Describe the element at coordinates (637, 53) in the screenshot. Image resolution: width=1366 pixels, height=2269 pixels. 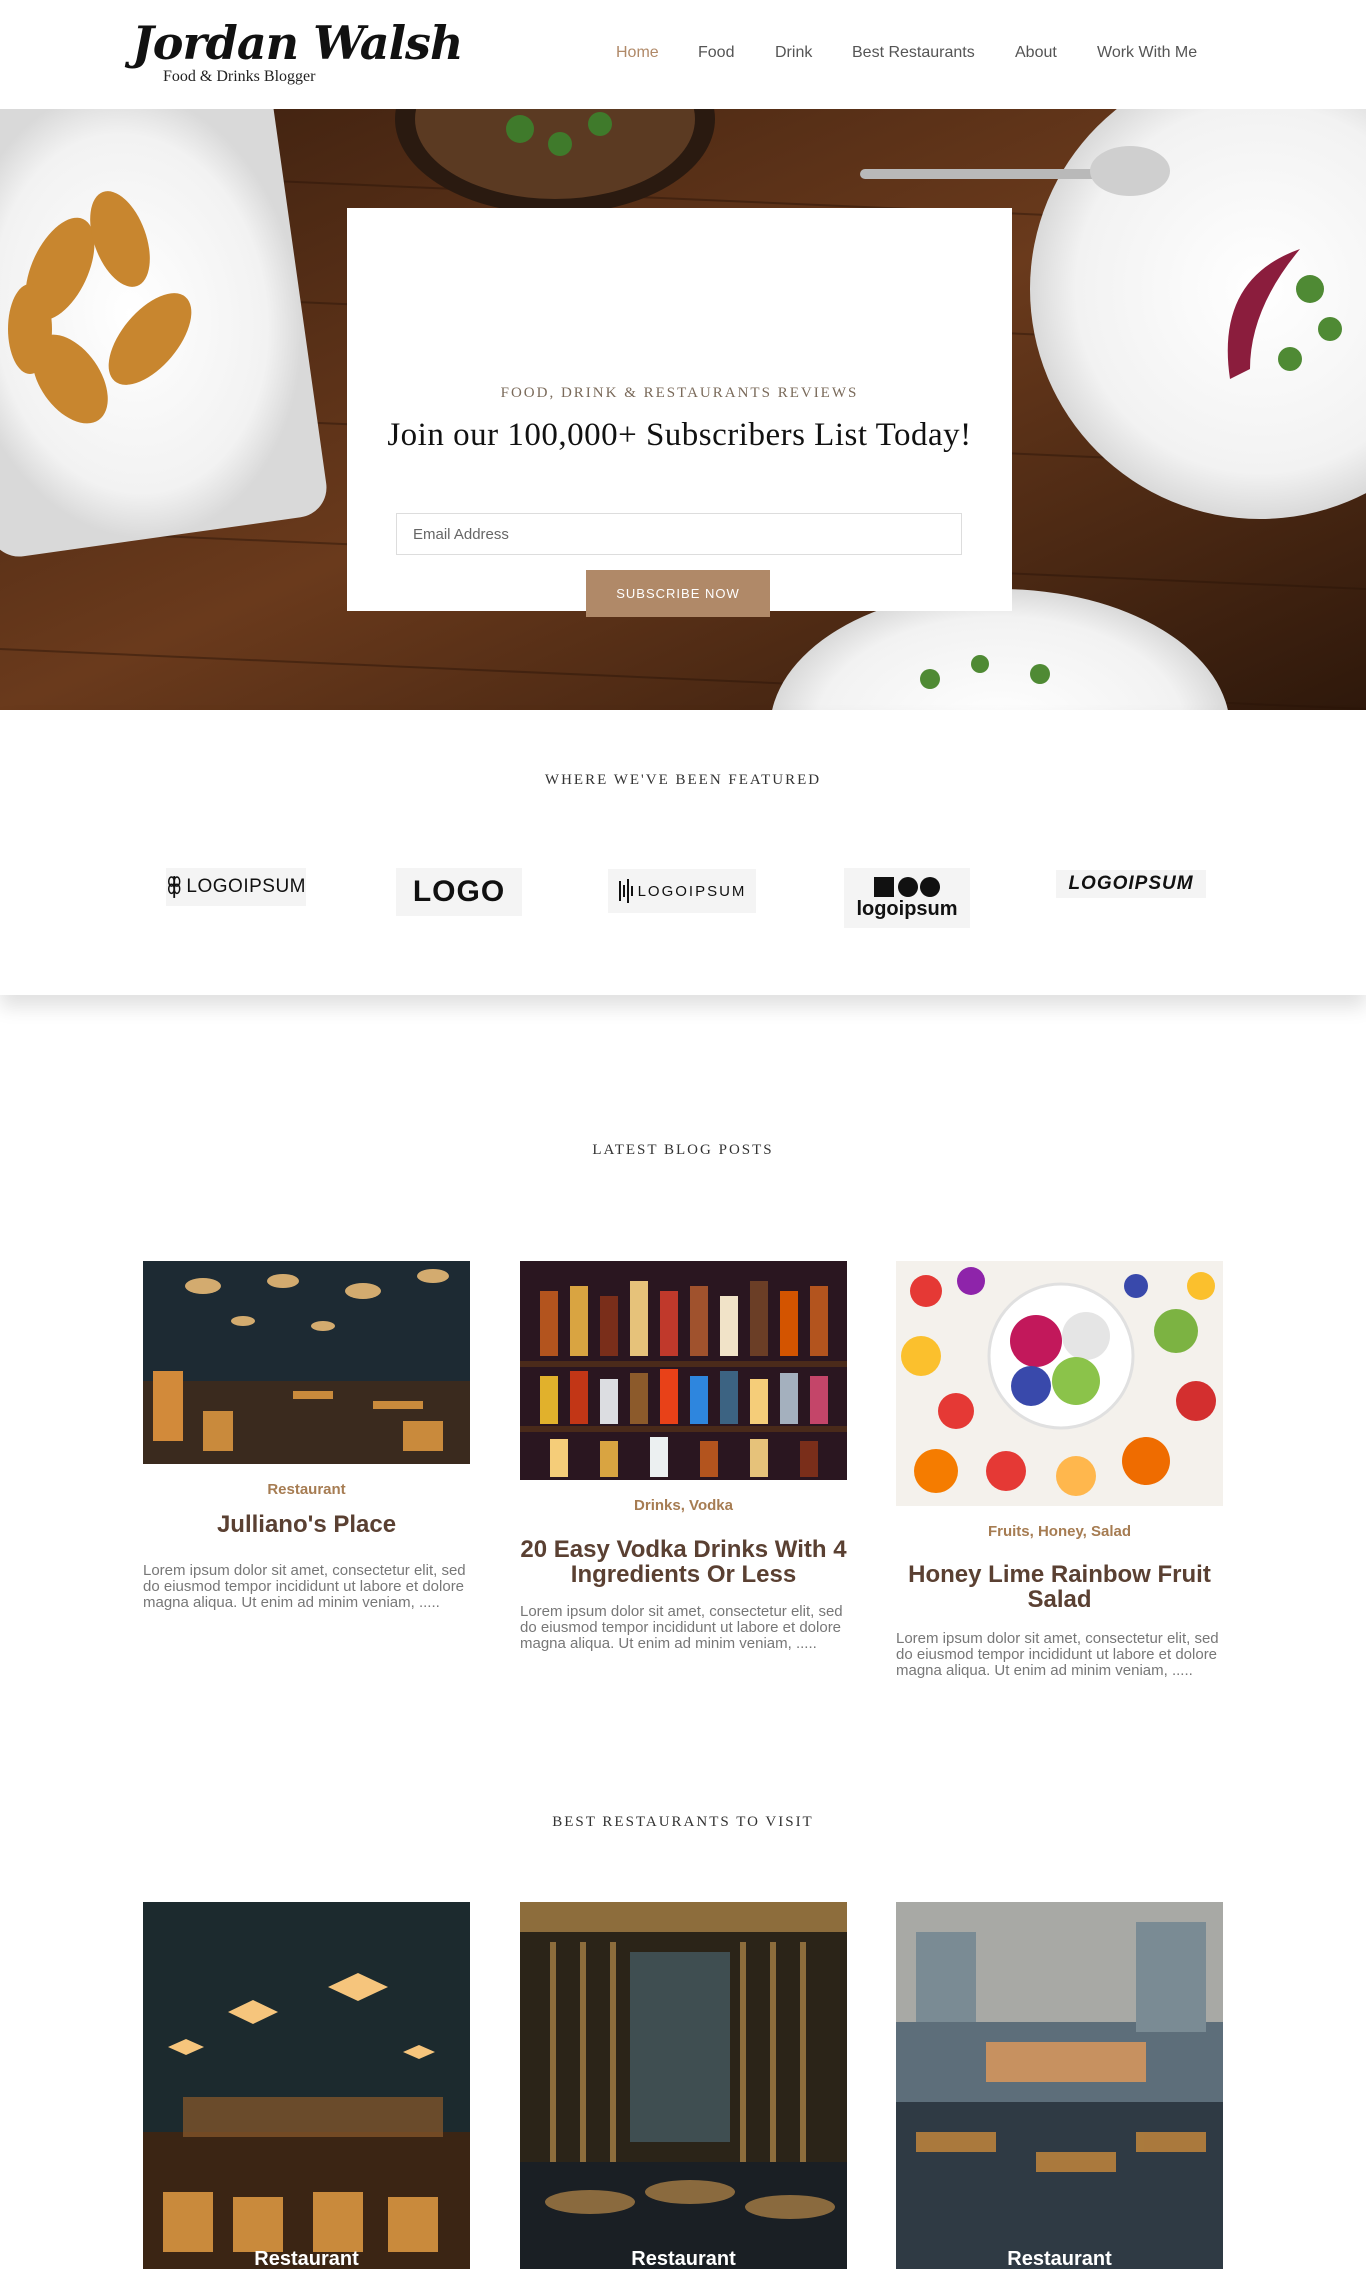
I see `nav-home: Home` at that location.